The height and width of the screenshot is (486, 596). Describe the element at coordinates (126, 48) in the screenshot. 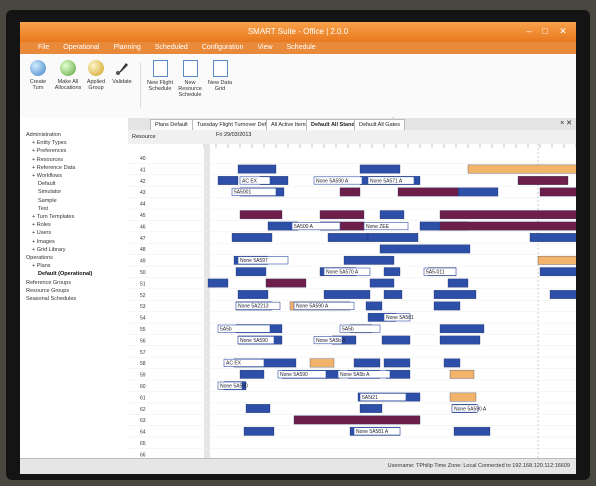

I see `menu-planning: Planning` at that location.